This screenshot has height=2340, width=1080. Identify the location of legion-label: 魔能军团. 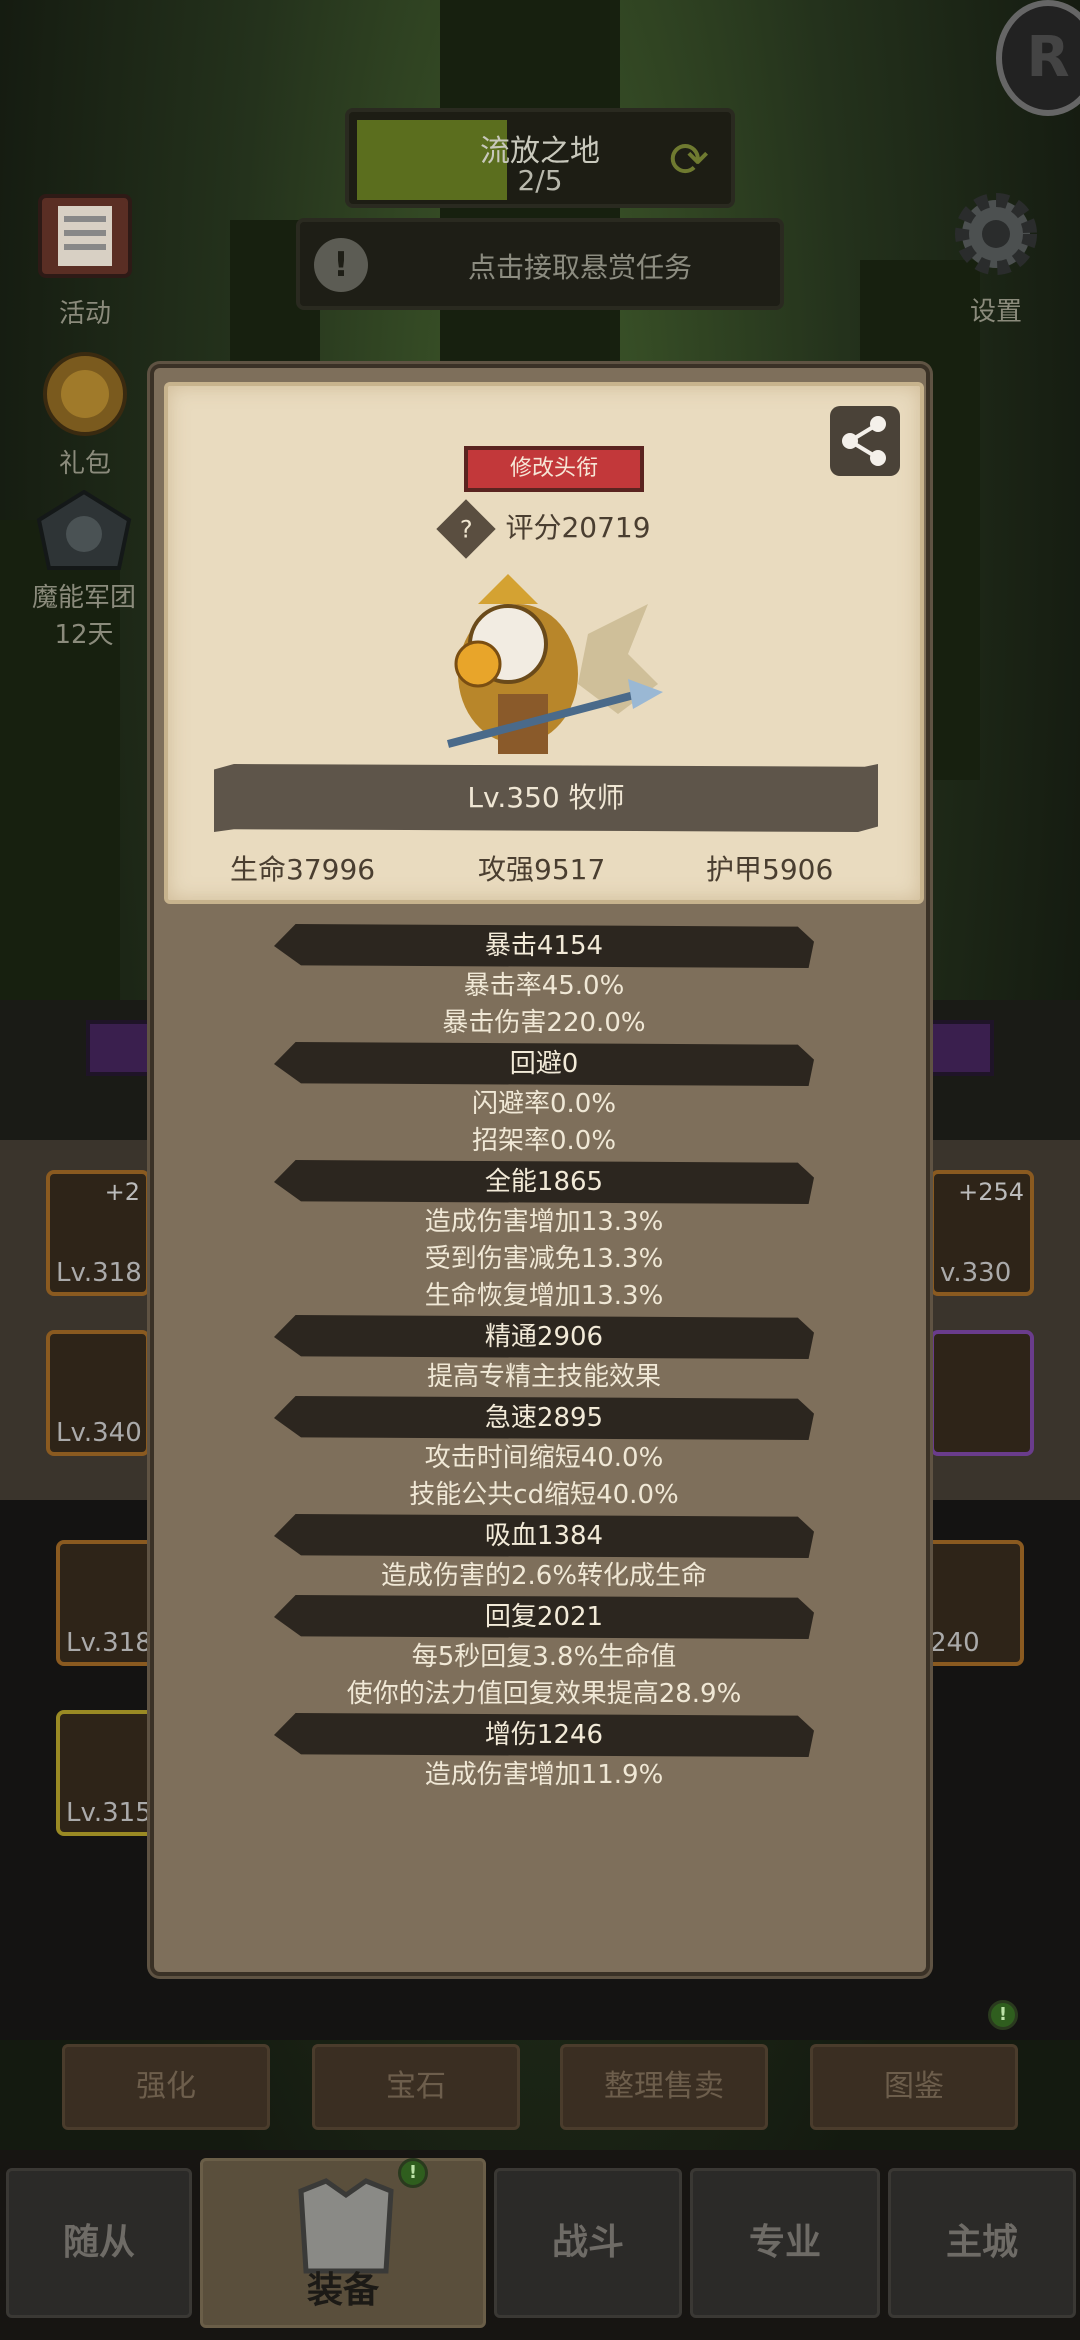
(83, 598).